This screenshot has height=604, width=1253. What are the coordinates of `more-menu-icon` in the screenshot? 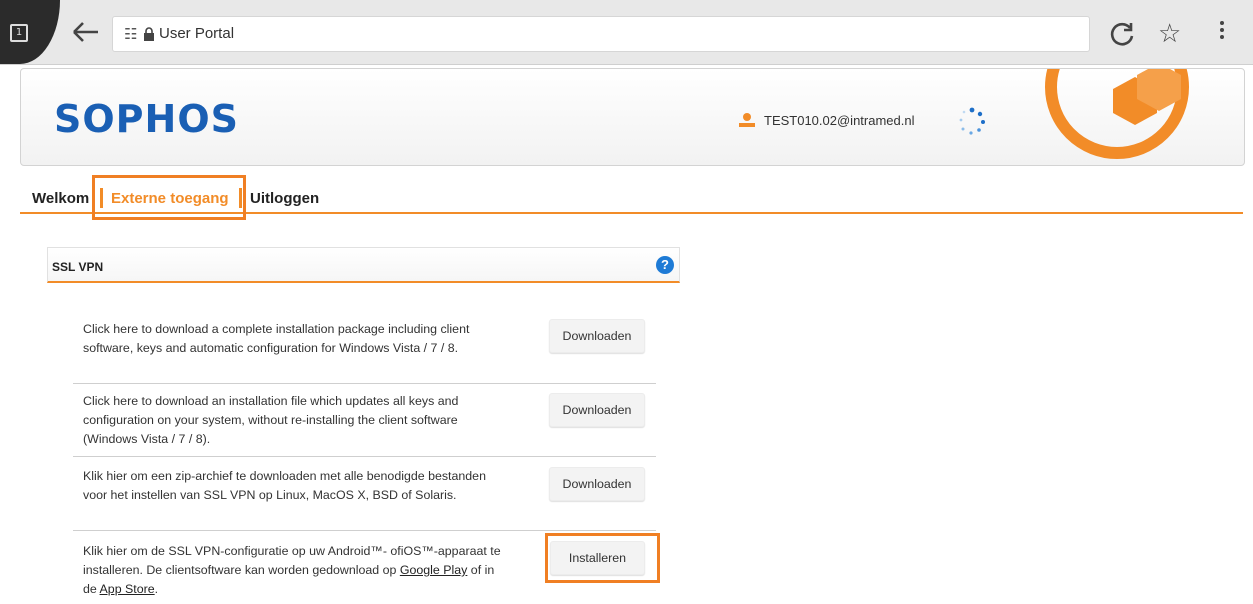 It's located at (1222, 32).